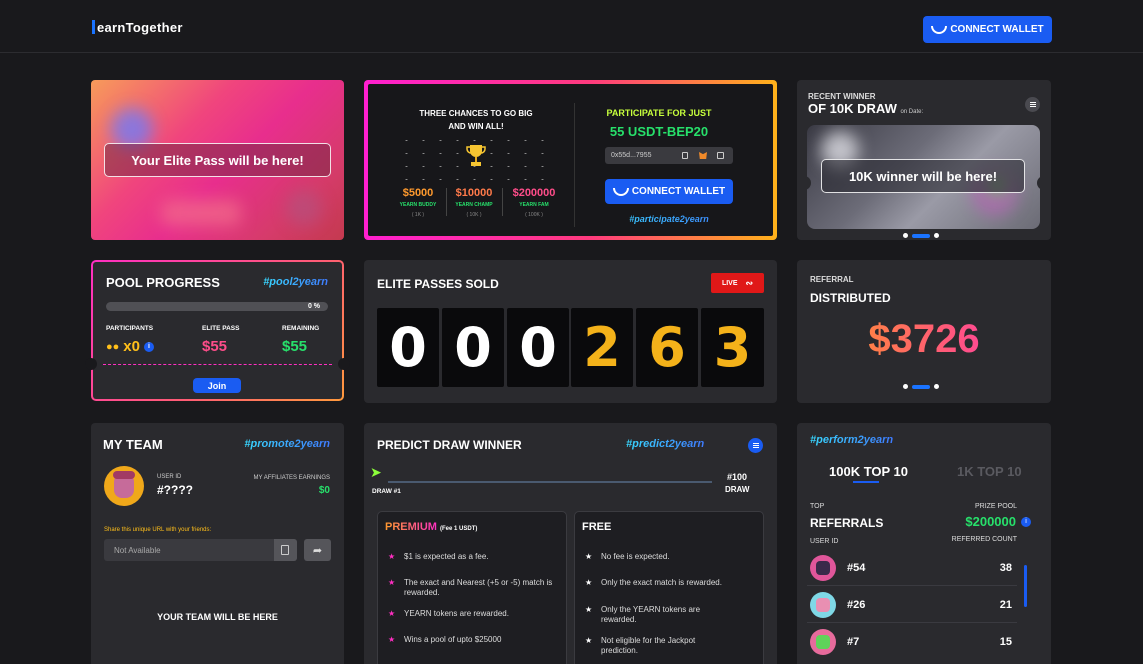  I want to click on pool-title: POOL PROGRESS, so click(163, 282).